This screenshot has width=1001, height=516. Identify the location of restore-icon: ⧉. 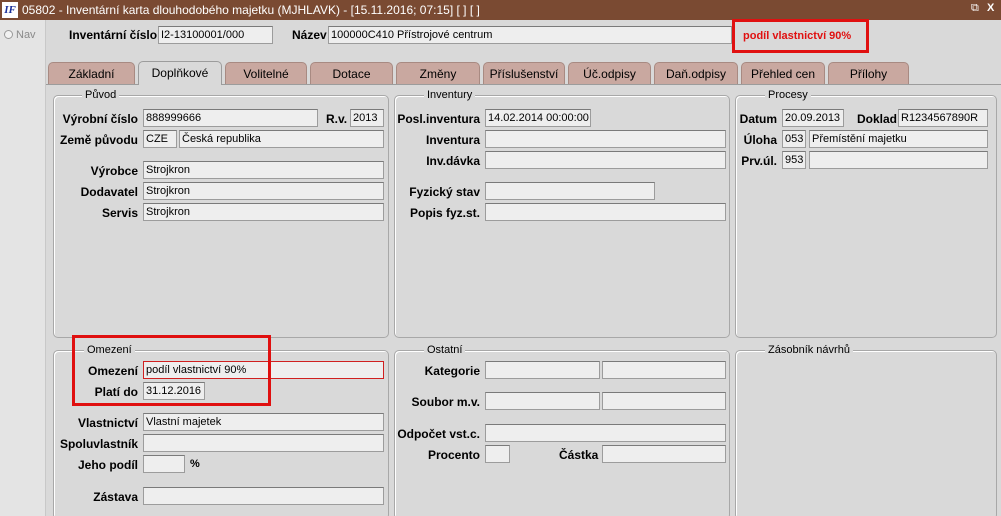
(975, 8).